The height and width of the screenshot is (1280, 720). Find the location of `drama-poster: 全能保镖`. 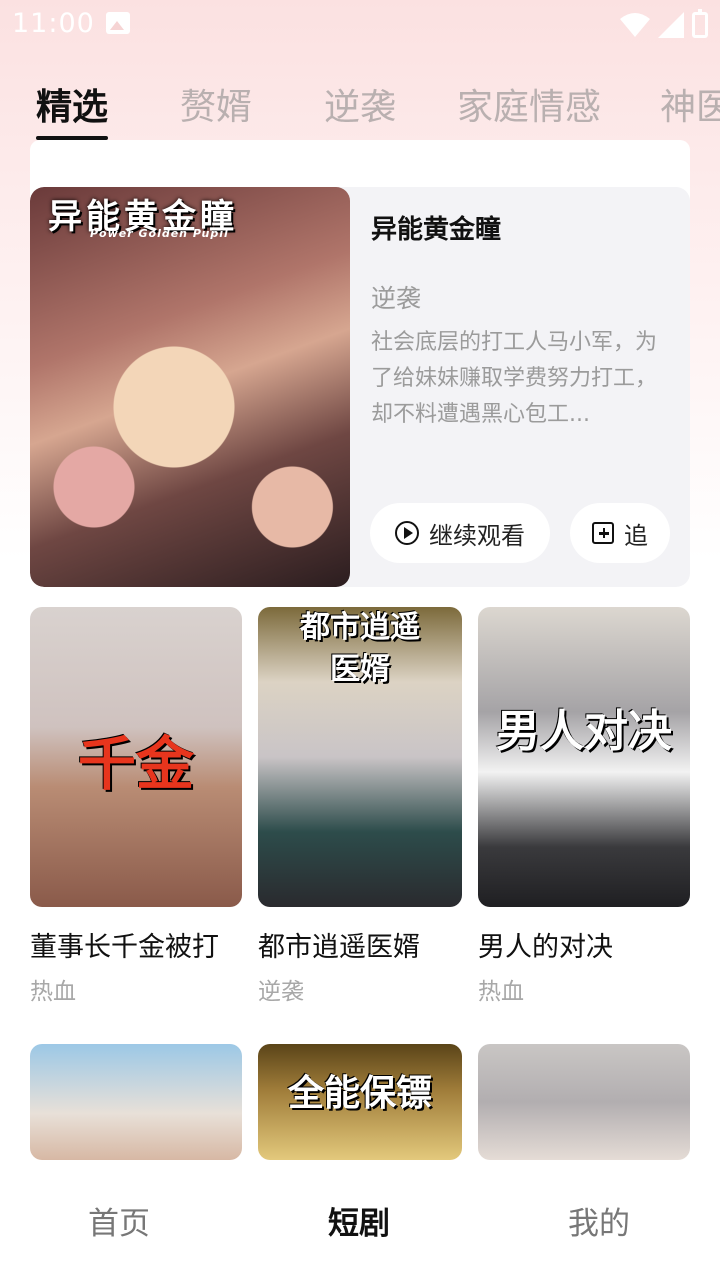

drama-poster: 全能保镖 is located at coordinates (360, 1102).